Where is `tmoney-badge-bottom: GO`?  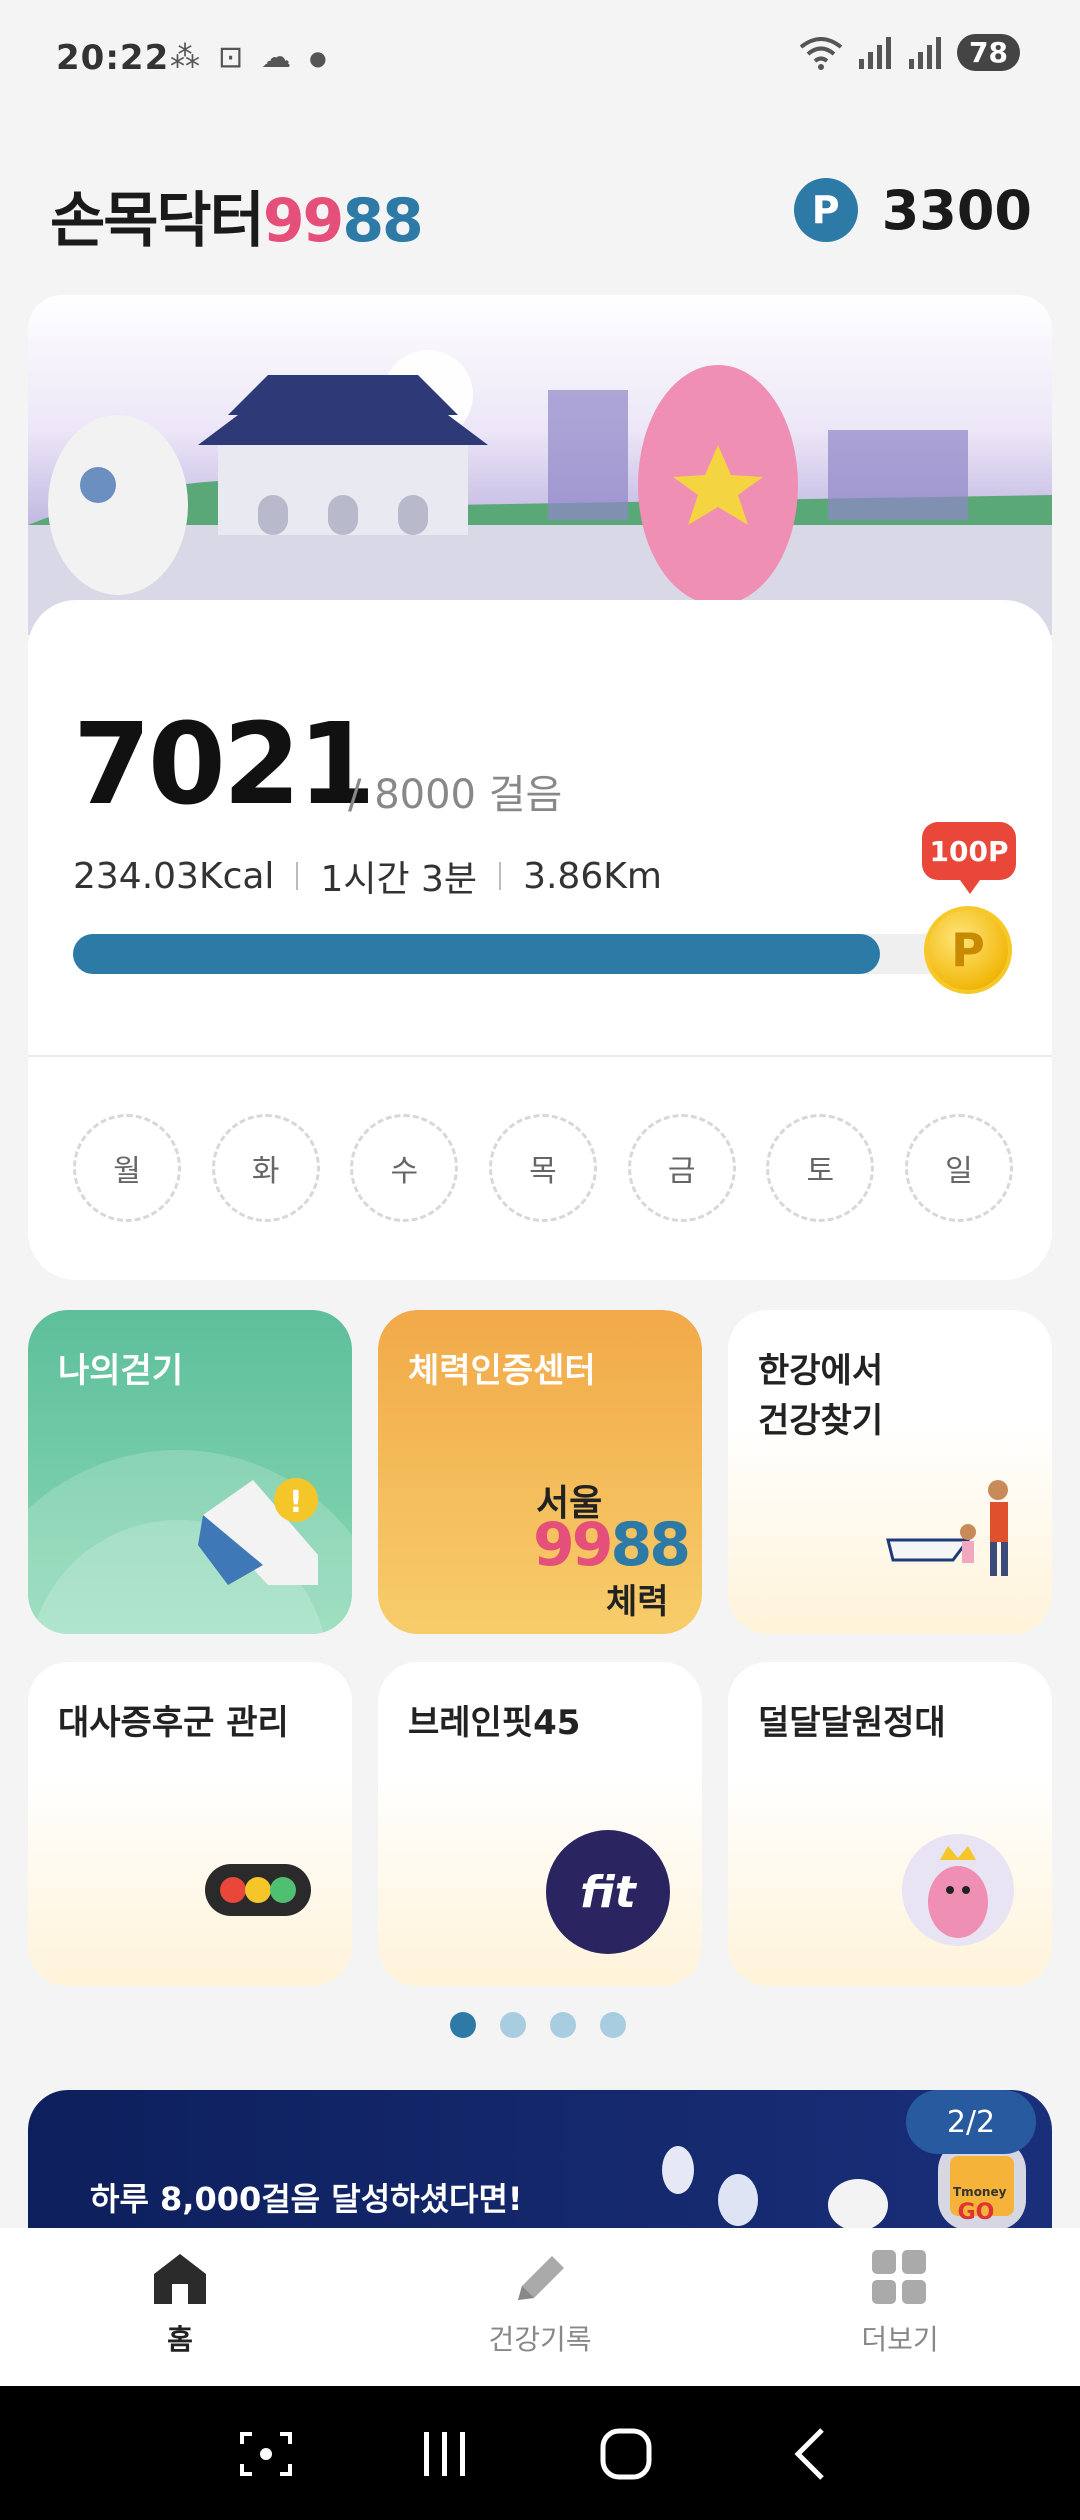 tmoney-badge-bottom: GO is located at coordinates (976, 2212).